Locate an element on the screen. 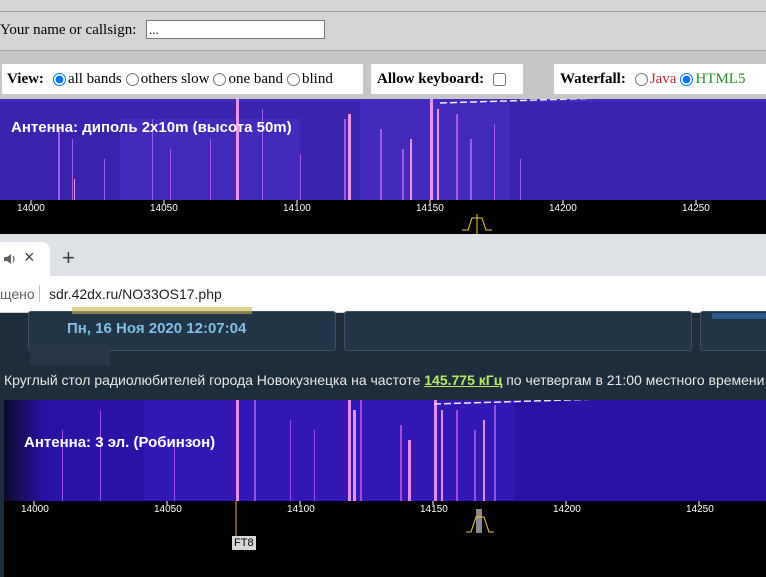  frequency-link: 145.775 кГц is located at coordinates (463, 380).